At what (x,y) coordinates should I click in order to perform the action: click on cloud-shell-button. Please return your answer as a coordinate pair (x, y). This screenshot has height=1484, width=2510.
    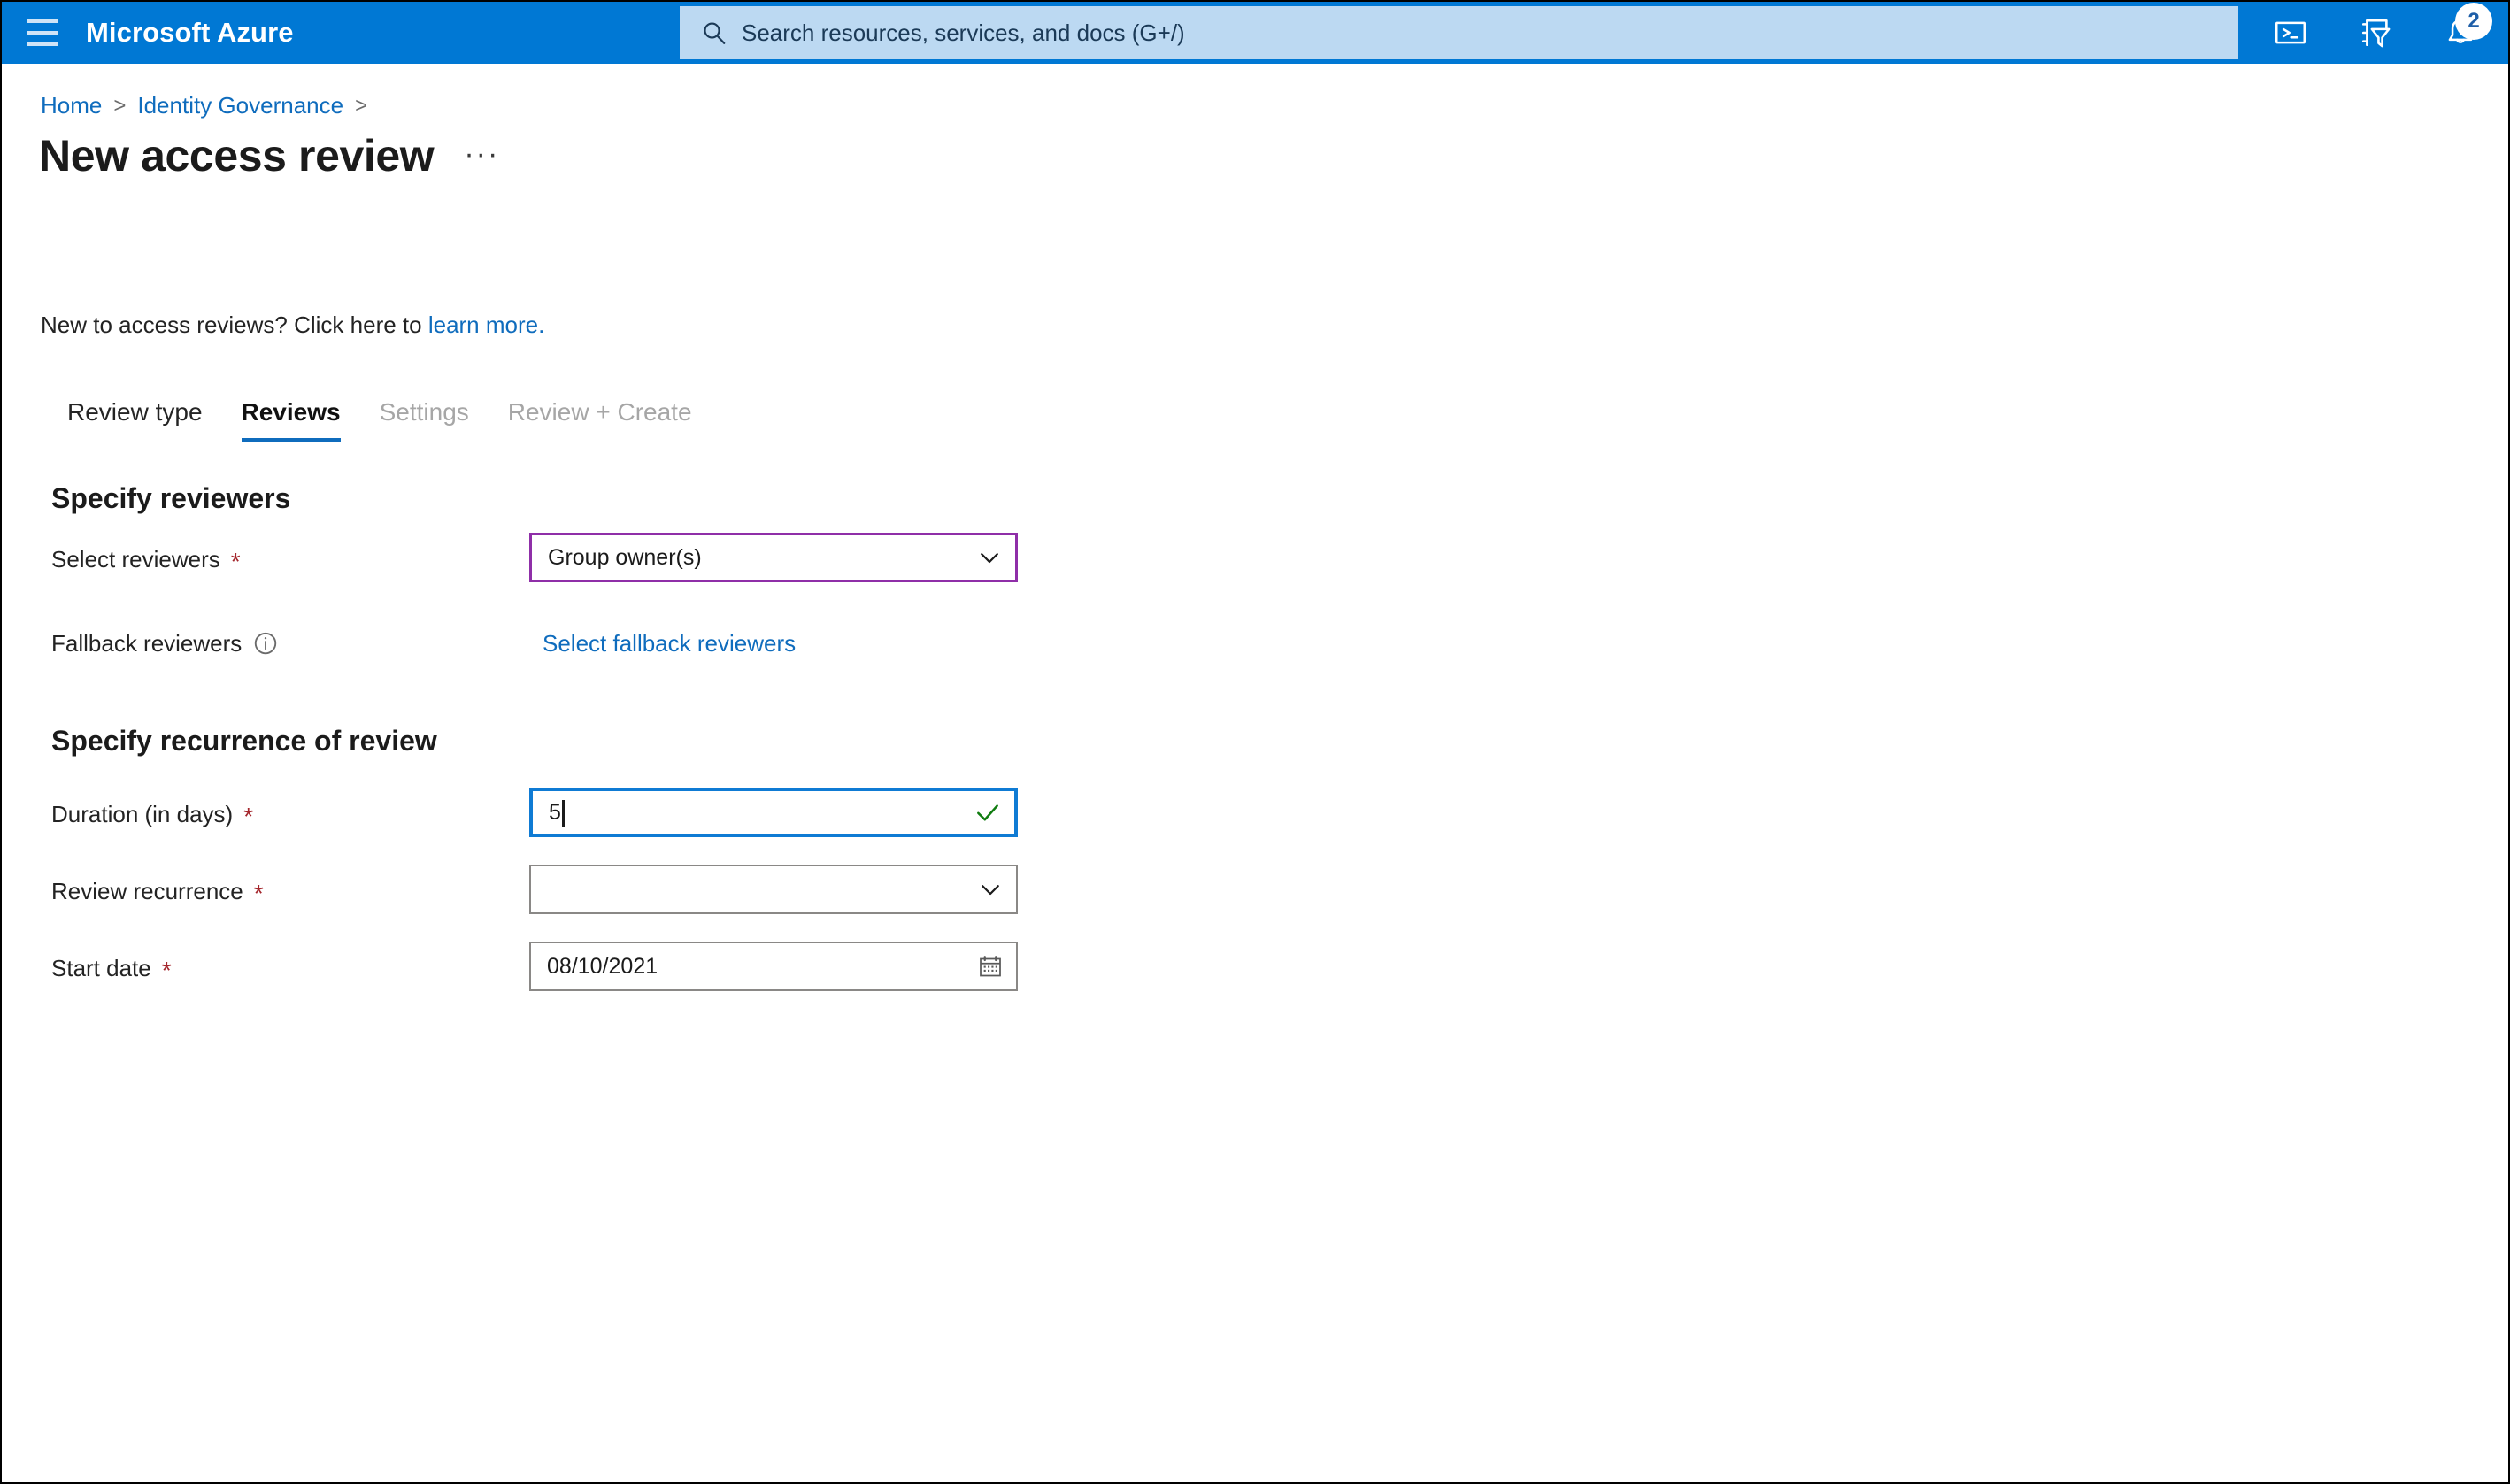
    Looking at the image, I should click on (2290, 33).